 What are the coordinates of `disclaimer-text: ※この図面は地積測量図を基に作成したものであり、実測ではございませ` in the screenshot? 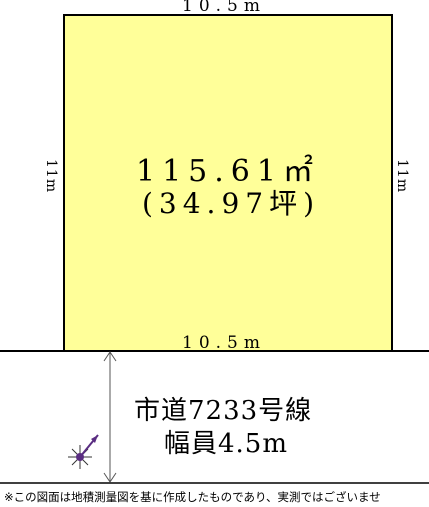 It's located at (192, 497).